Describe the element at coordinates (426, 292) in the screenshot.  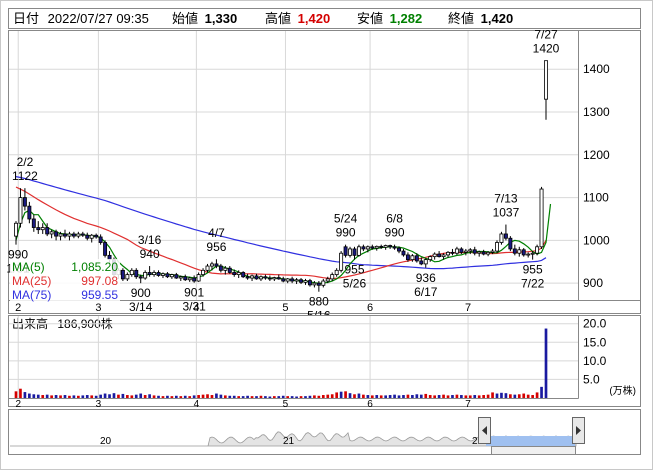
I see `annotation-label: 6/17` at that location.